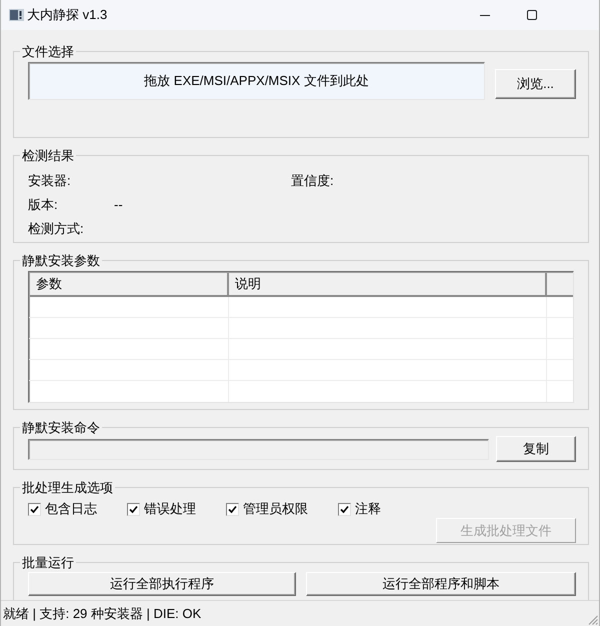 The width and height of the screenshot is (600, 626). What do you see at coordinates (48, 155) in the screenshot?
I see `group-title: 检测结果` at bounding box center [48, 155].